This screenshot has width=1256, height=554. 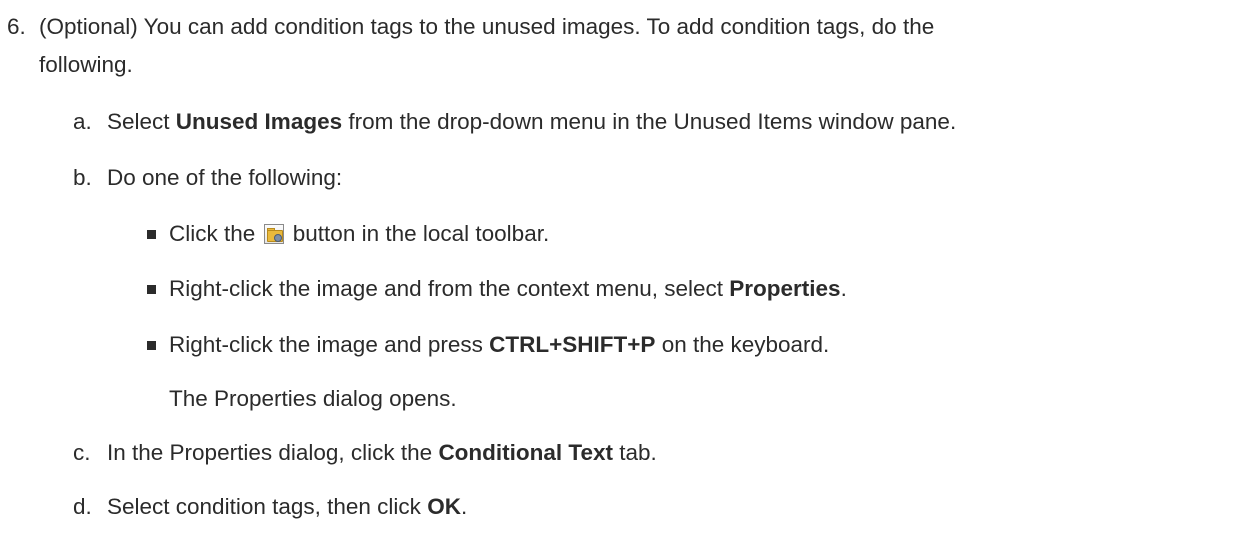 What do you see at coordinates (526, 452) in the screenshot?
I see `substep-c-bold: Conditional Text` at bounding box center [526, 452].